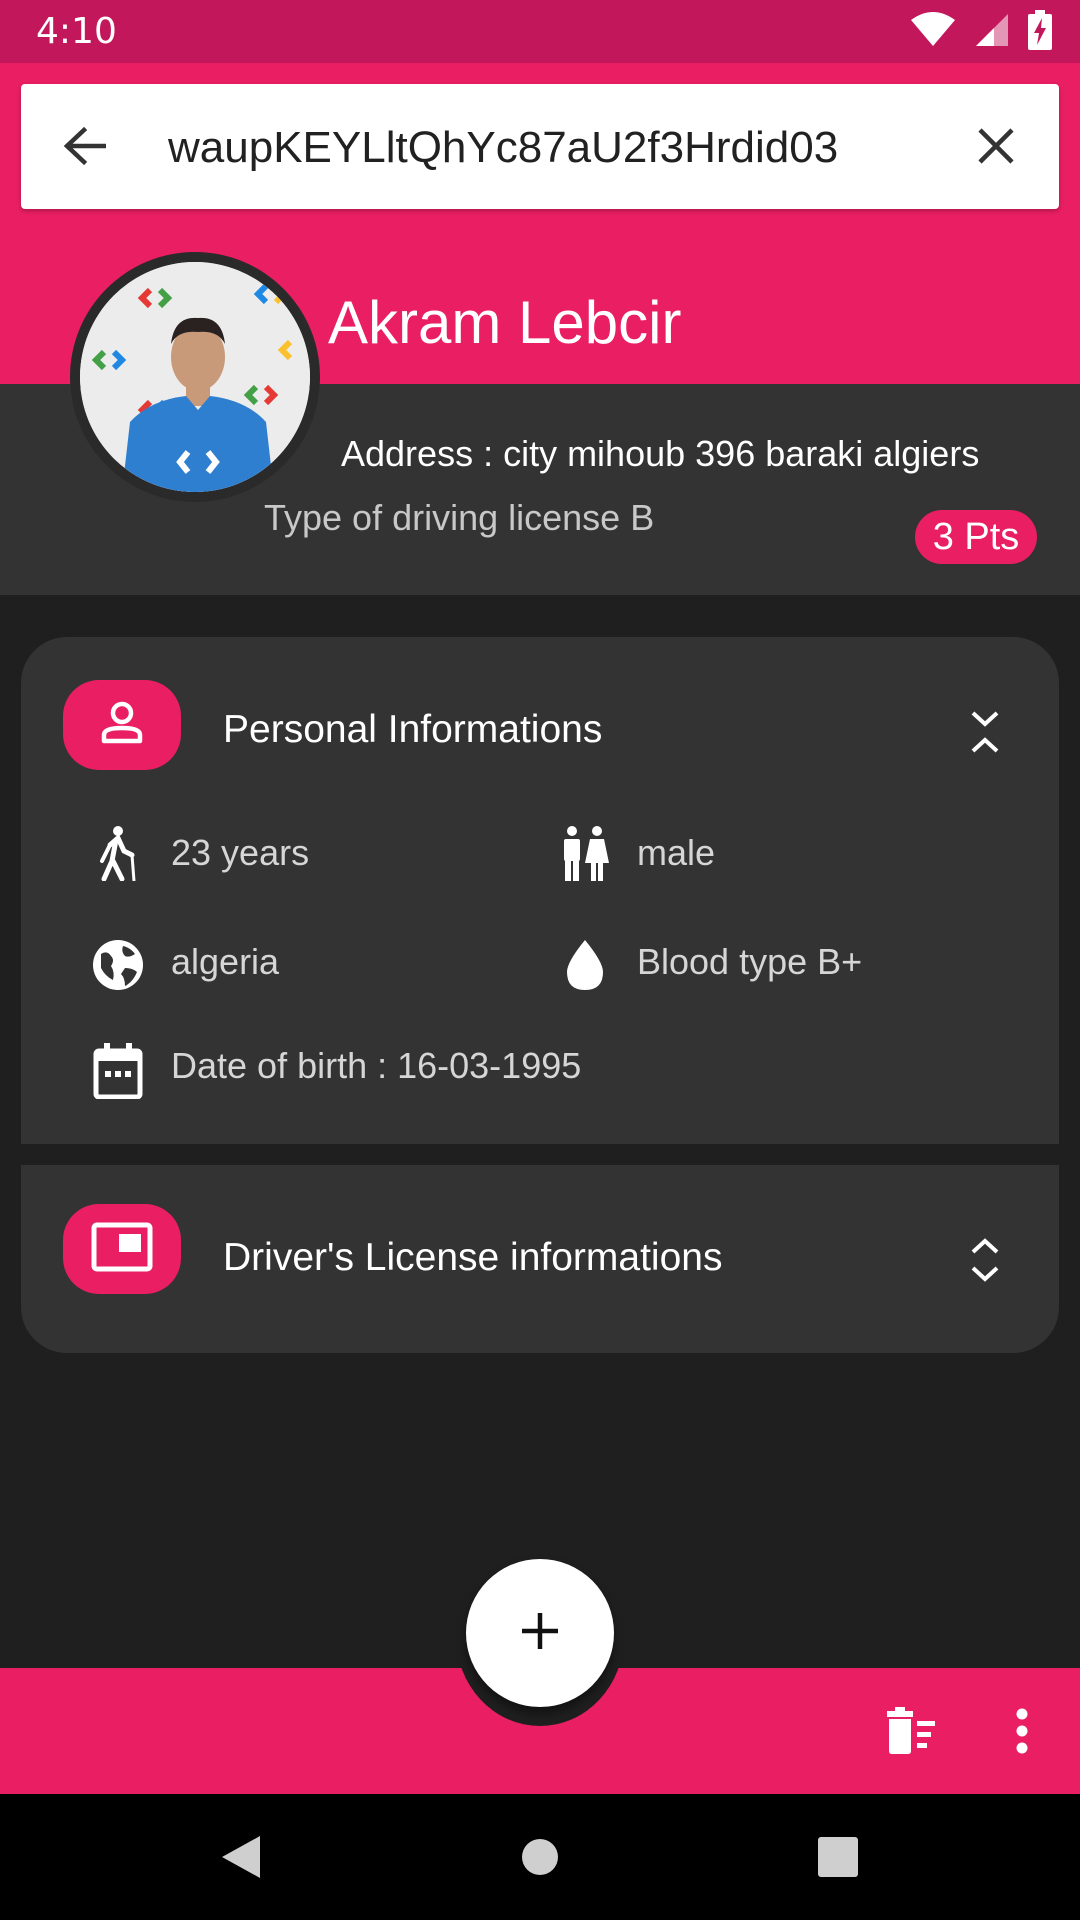 This screenshot has width=1080, height=1920. I want to click on blood-drop-icon, so click(585, 965).